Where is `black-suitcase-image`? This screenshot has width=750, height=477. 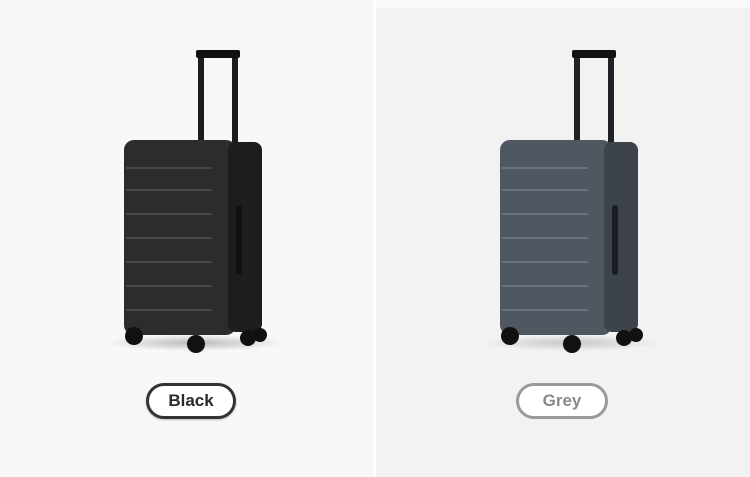
black-suitcase-image is located at coordinates (192, 201).